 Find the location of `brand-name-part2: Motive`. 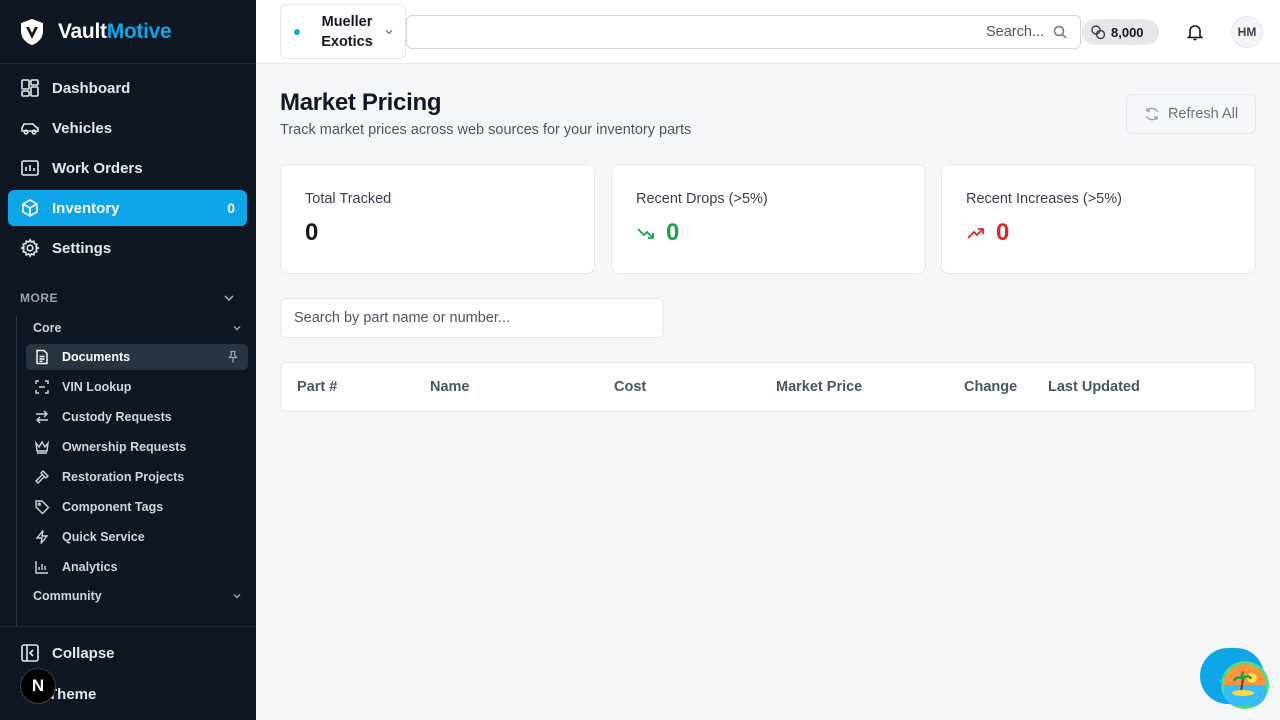

brand-name-part2: Motive is located at coordinates (139, 31).